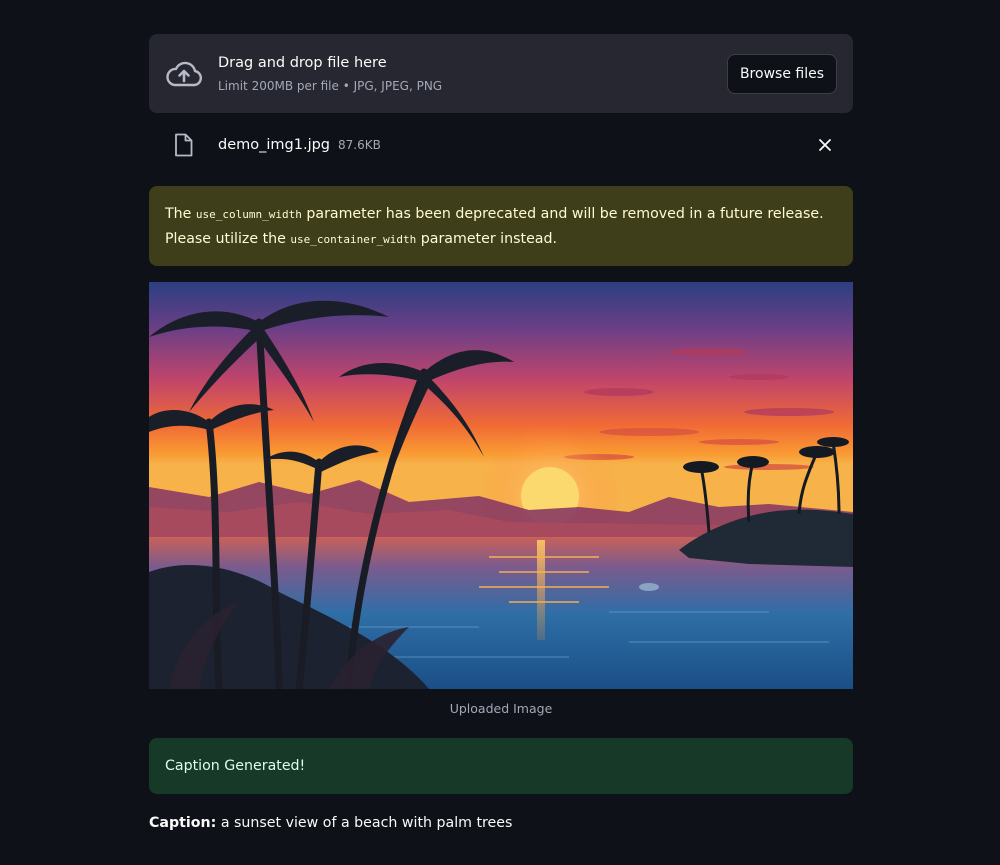 The height and width of the screenshot is (865, 1000). I want to click on caption-label: Caption:, so click(183, 823).